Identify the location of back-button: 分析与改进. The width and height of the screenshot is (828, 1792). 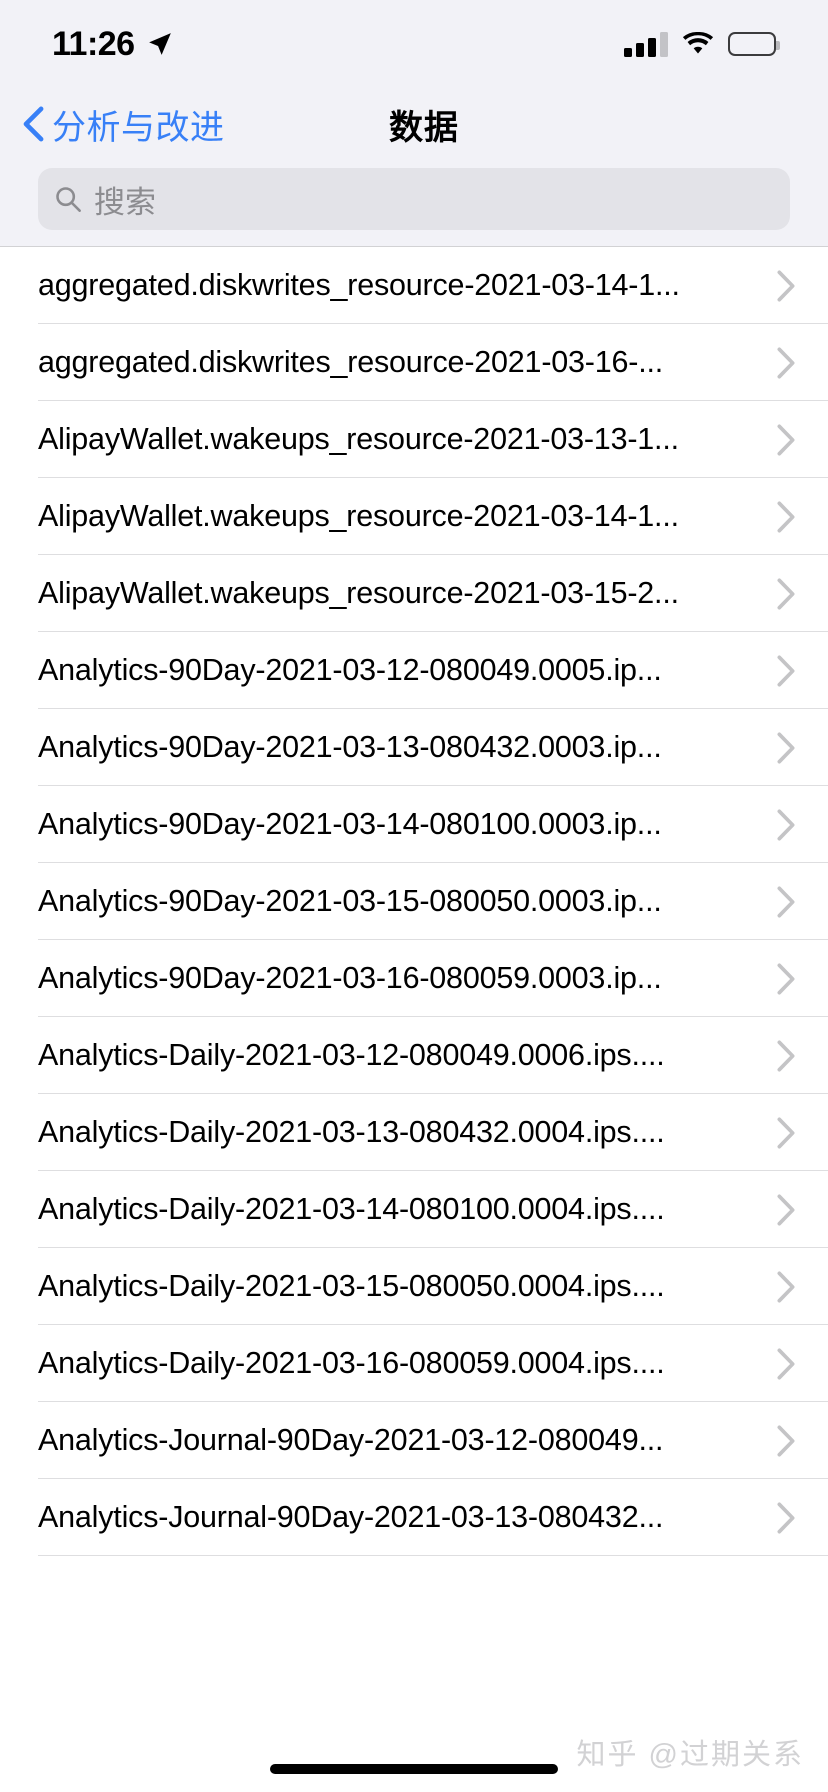
(123, 124).